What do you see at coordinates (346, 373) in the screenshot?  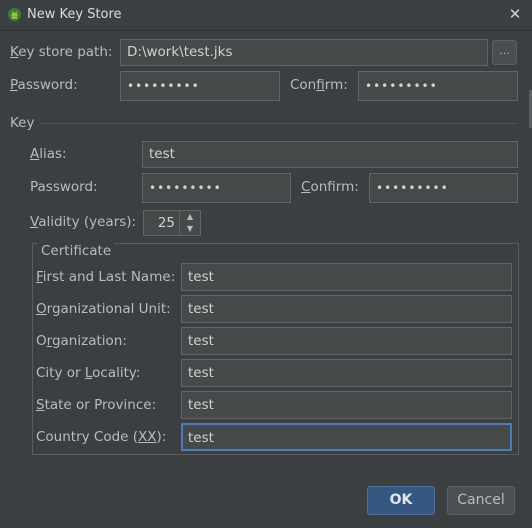 I see `city-locality-input: test` at bounding box center [346, 373].